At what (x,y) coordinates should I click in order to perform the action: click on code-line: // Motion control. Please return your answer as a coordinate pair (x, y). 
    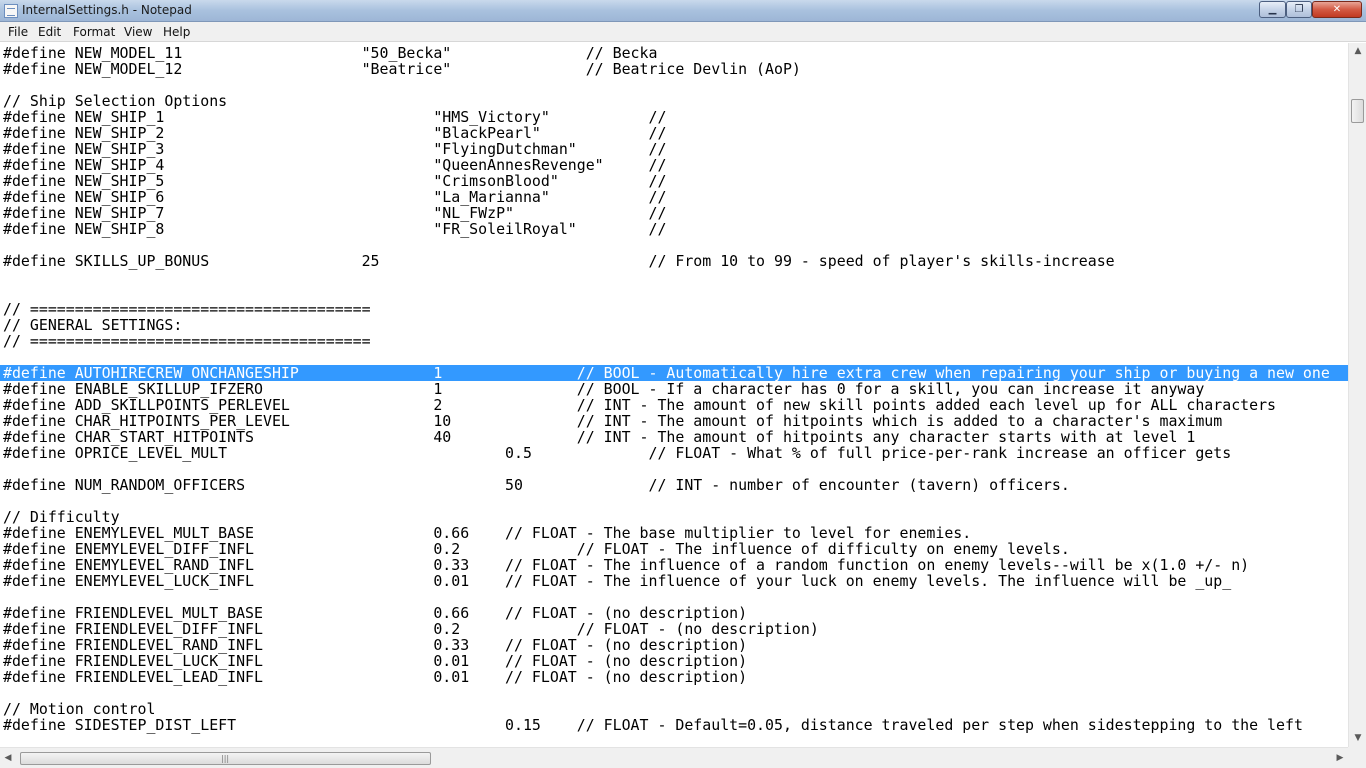
    Looking at the image, I should click on (675, 709).